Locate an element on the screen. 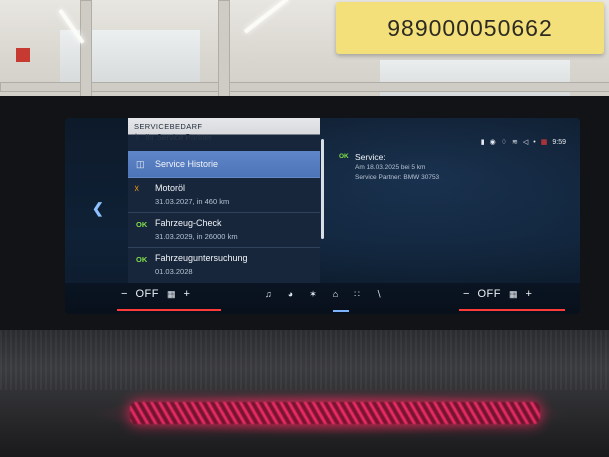  status-bar: ▮ ◉ ♢ ≋ ◁ • ▦ 9:59 is located at coordinates (523, 142).